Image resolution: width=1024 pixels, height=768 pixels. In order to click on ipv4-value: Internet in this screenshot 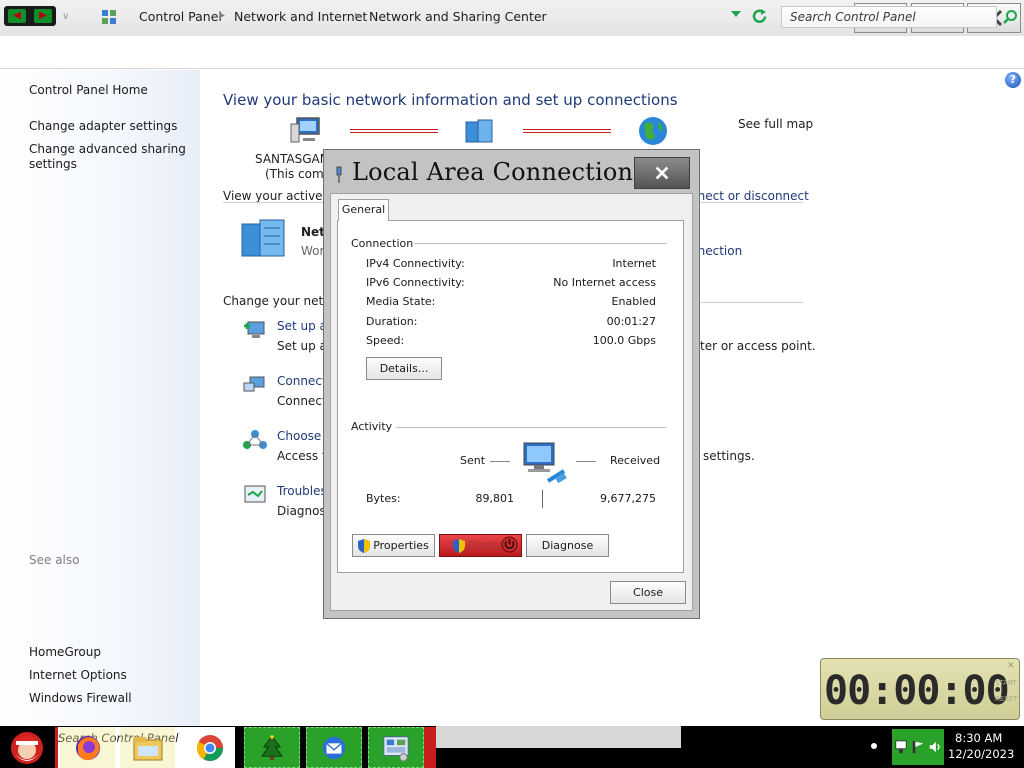, I will do `click(634, 263)`.